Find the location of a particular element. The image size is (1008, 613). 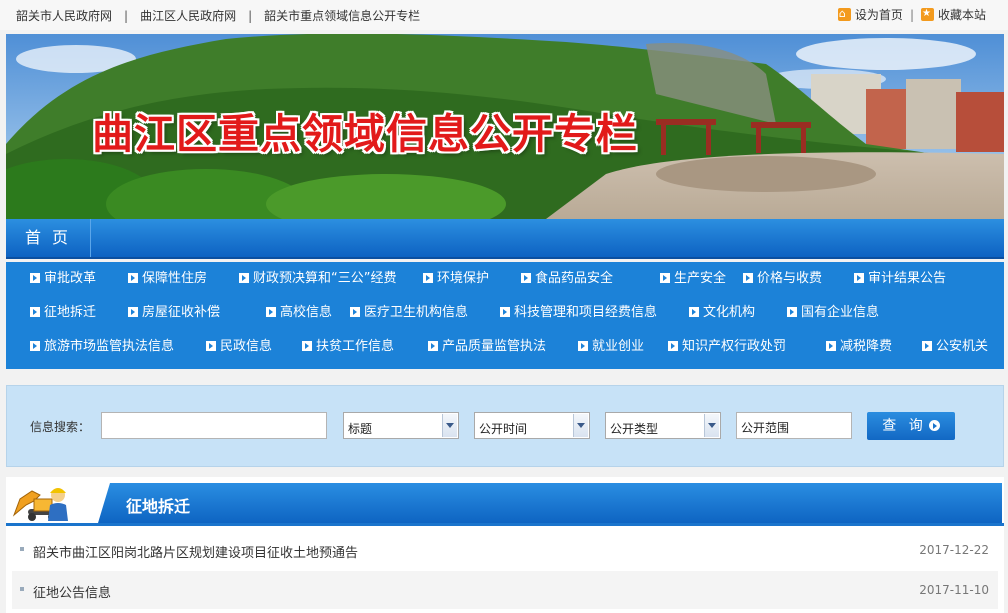

category-label: 文化机构 is located at coordinates (729, 312).